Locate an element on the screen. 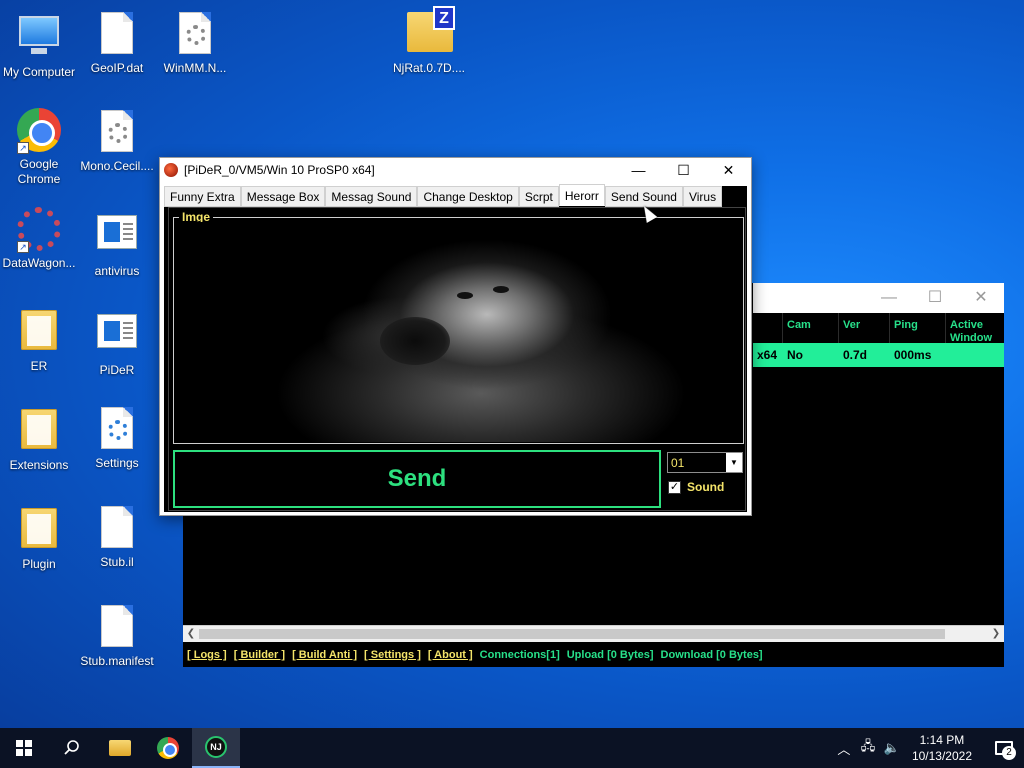  column-header-os is located at coordinates (768, 328).